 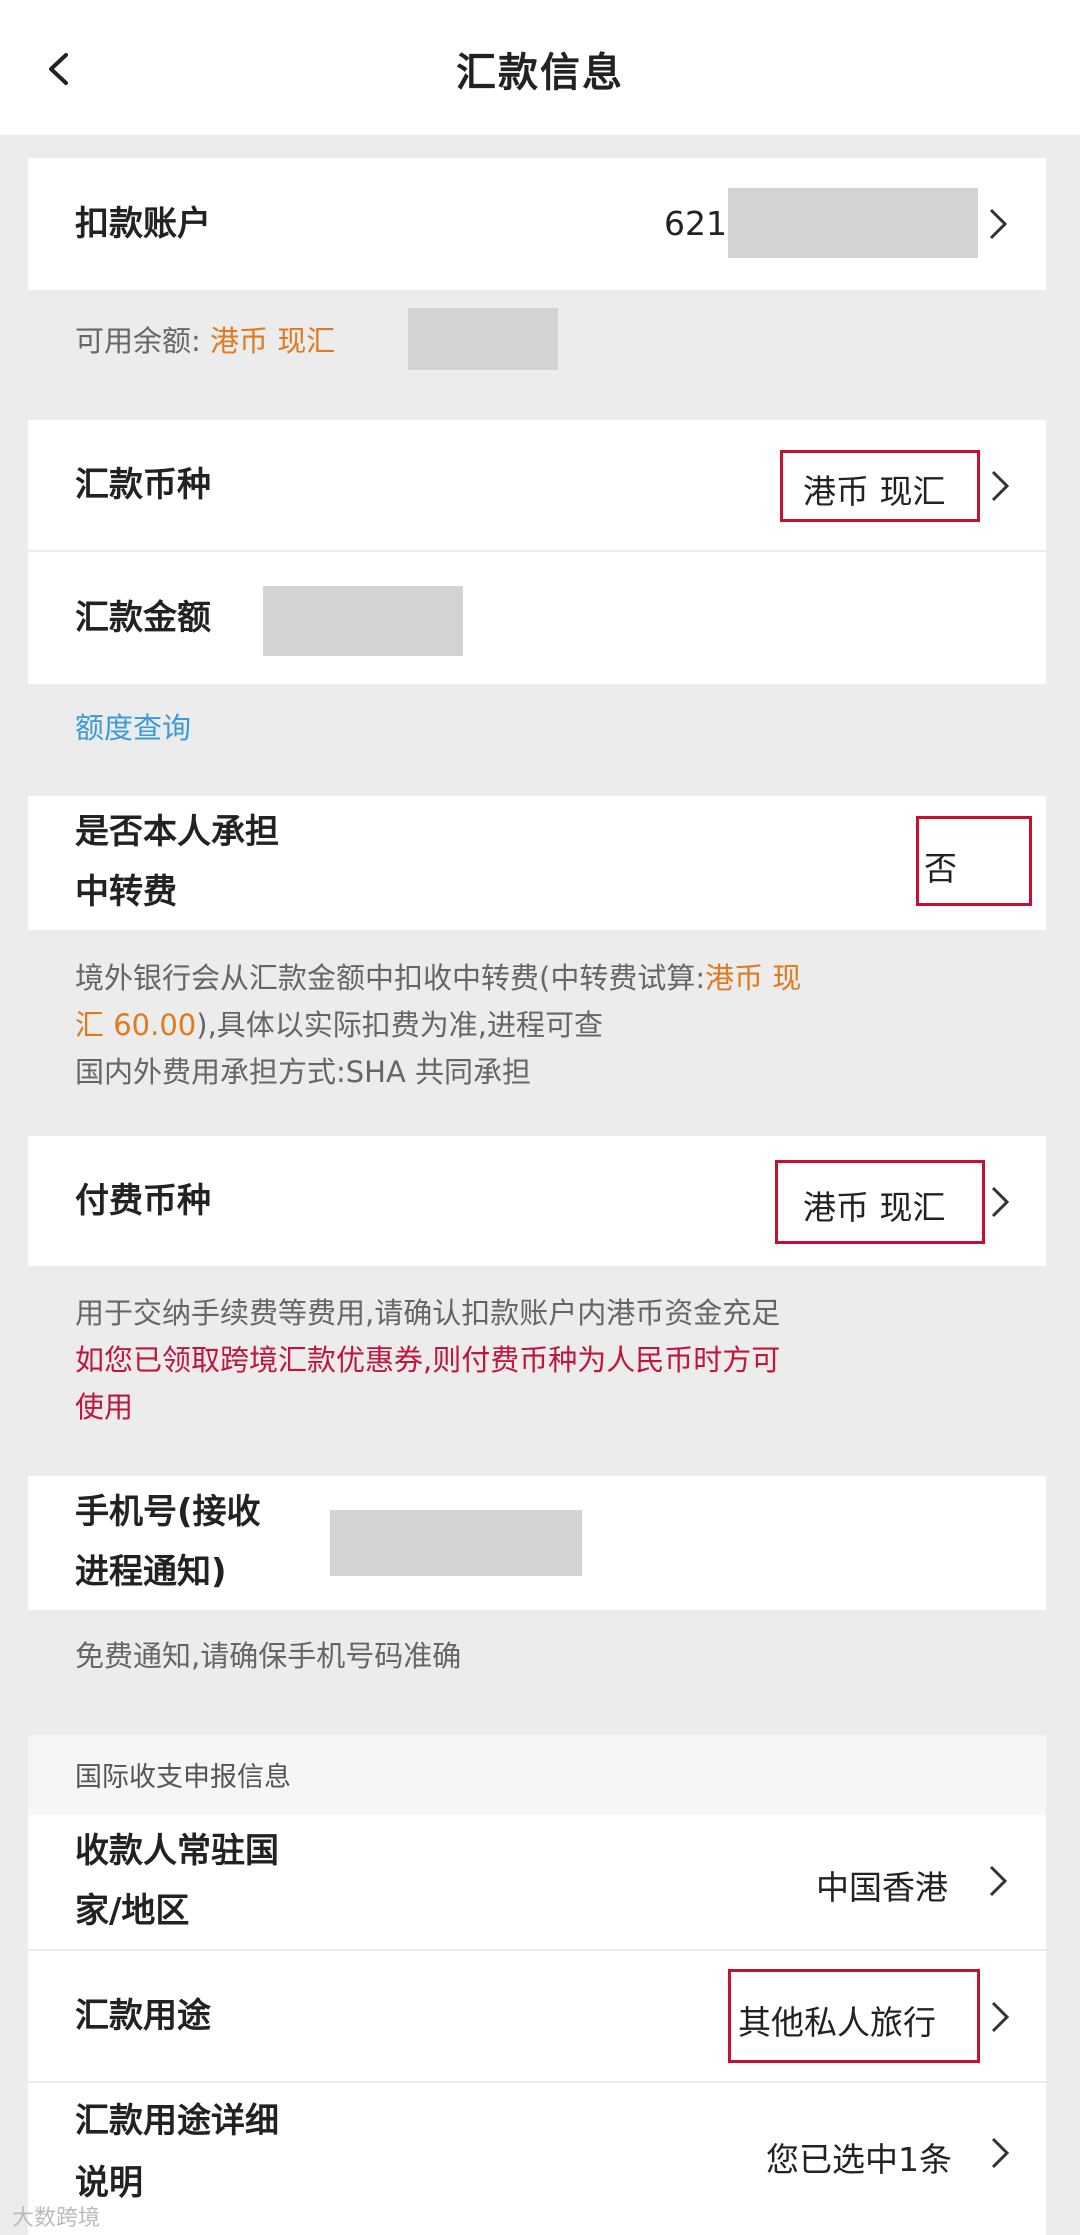 I want to click on purpose-row: 汇款用途 其他私人旅行, so click(x=537, y=2016).